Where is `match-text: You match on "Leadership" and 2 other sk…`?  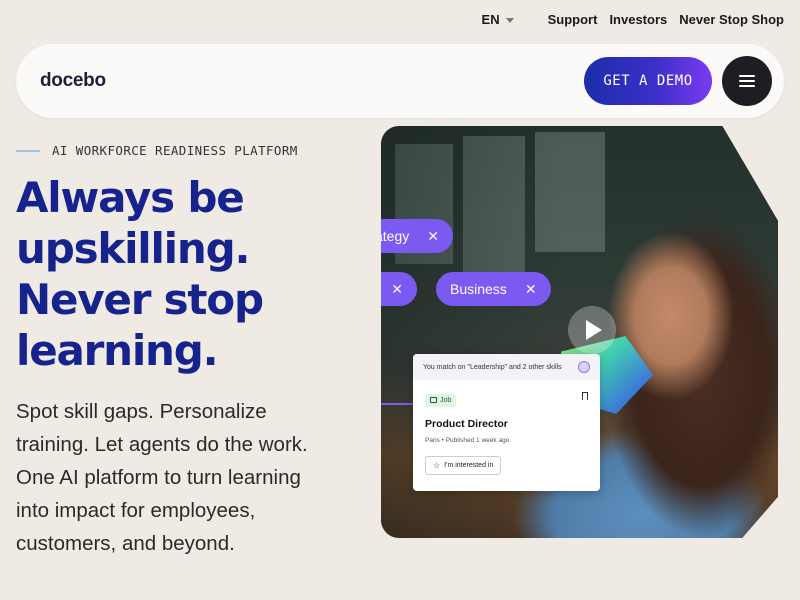
match-text: You match on "Leadership" and 2 other sk… is located at coordinates (492, 367).